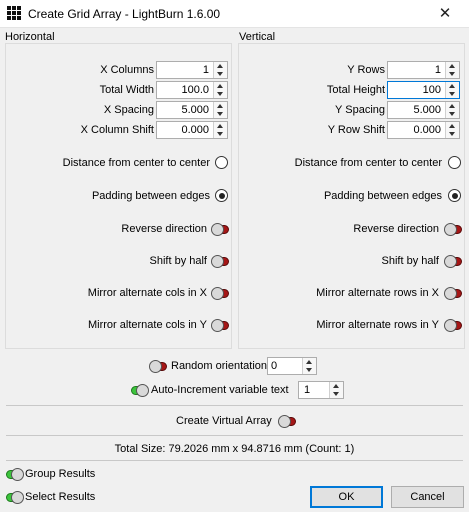  Describe the element at coordinates (60, 474) in the screenshot. I see `group-results-label: Group Results` at that location.